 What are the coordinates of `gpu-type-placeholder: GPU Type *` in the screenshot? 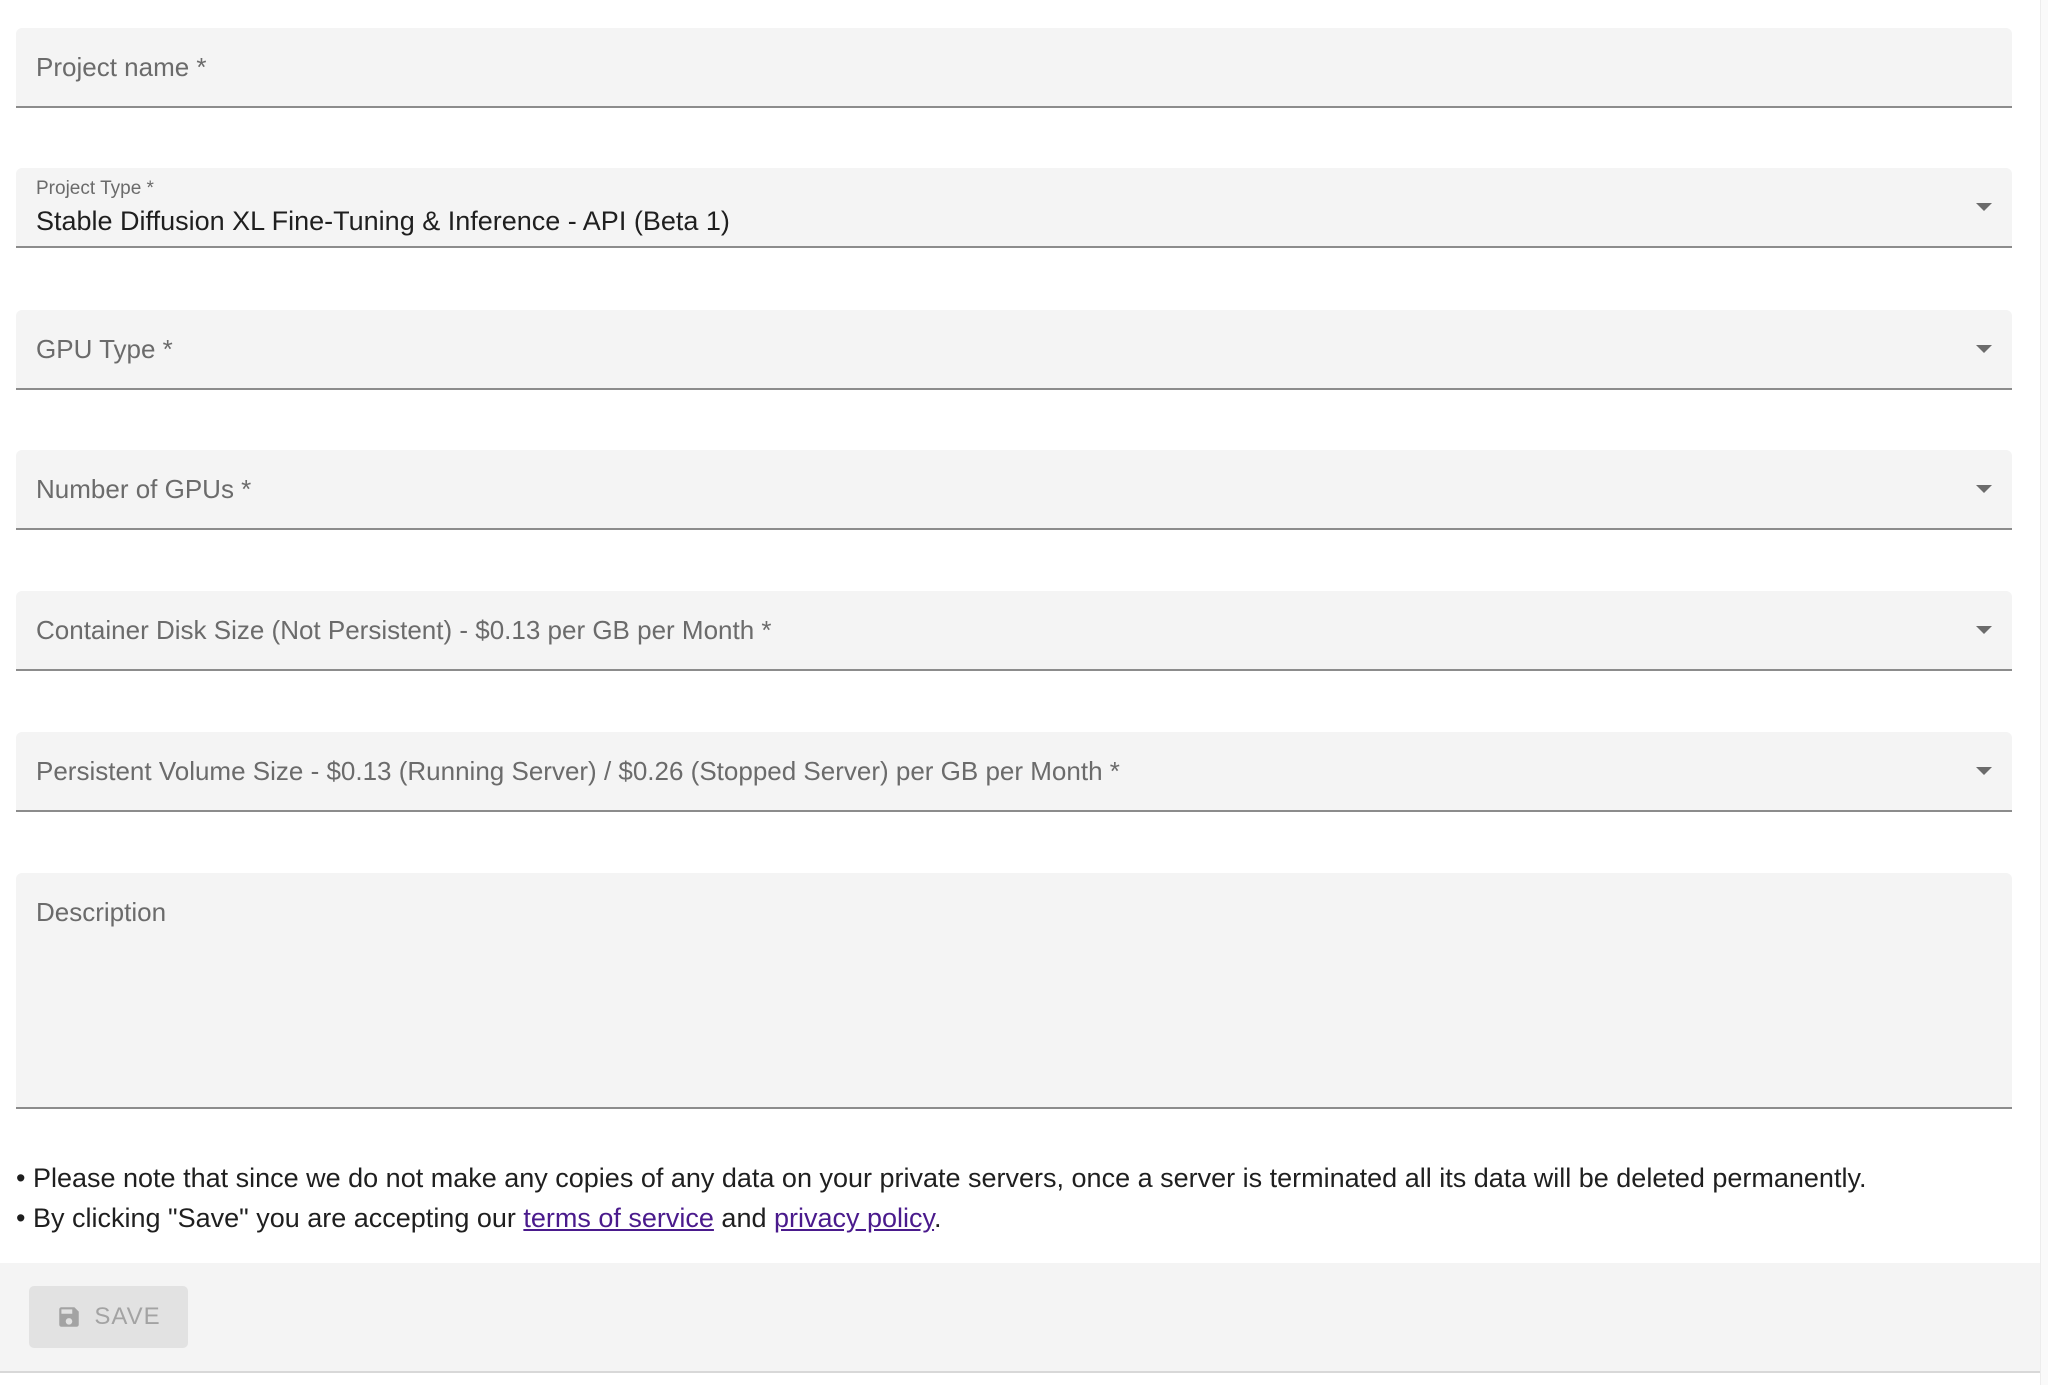 It's located at (104, 349).